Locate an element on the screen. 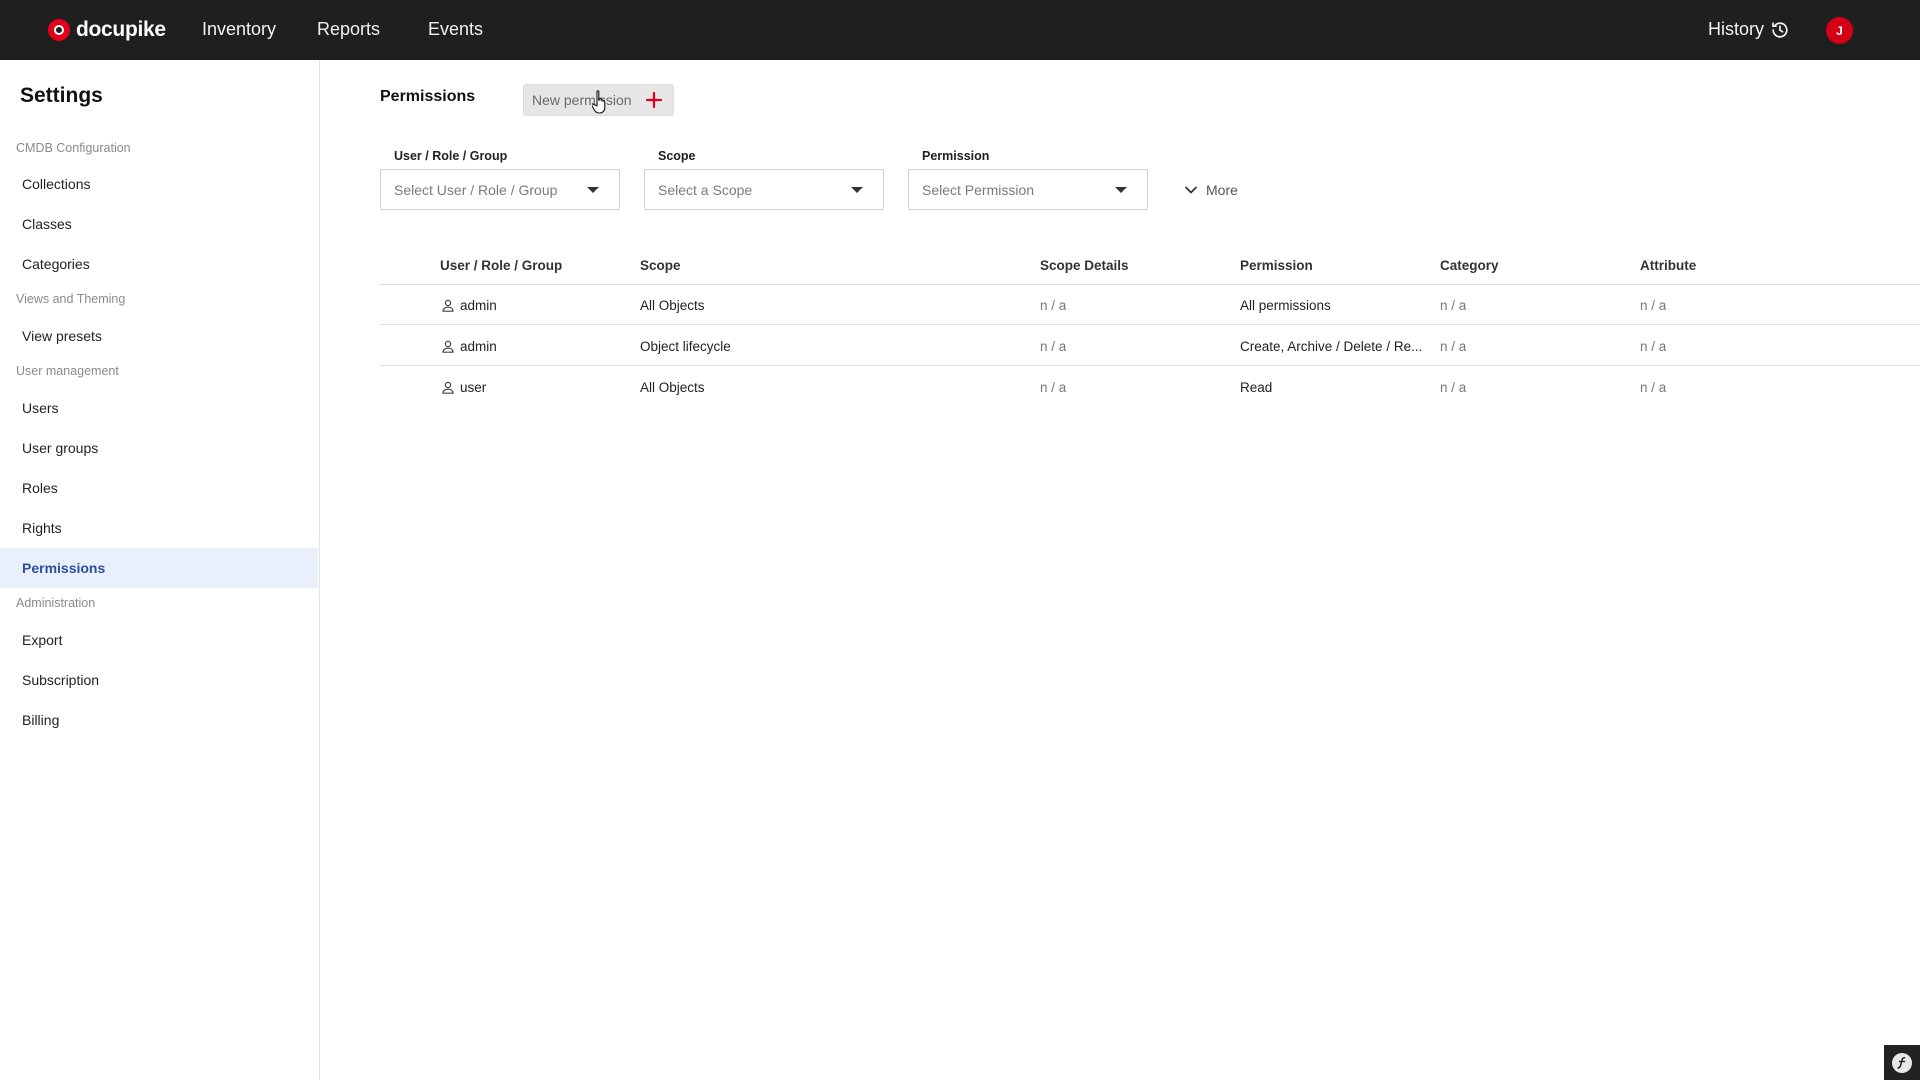 Image resolution: width=1920 pixels, height=1080 pixels. nav-inventory: Inventory is located at coordinates (239, 29).